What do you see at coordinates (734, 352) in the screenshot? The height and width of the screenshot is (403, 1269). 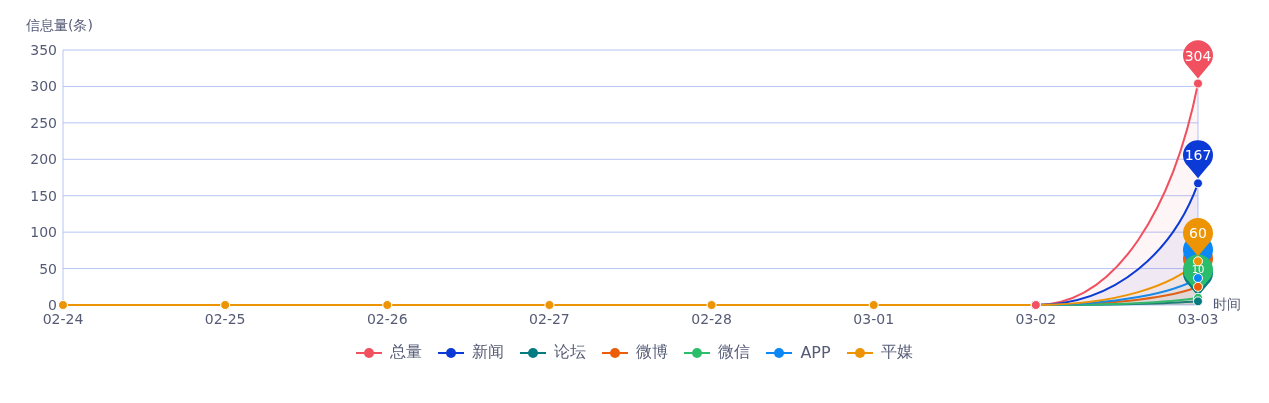 I see `legend-label: 微信` at bounding box center [734, 352].